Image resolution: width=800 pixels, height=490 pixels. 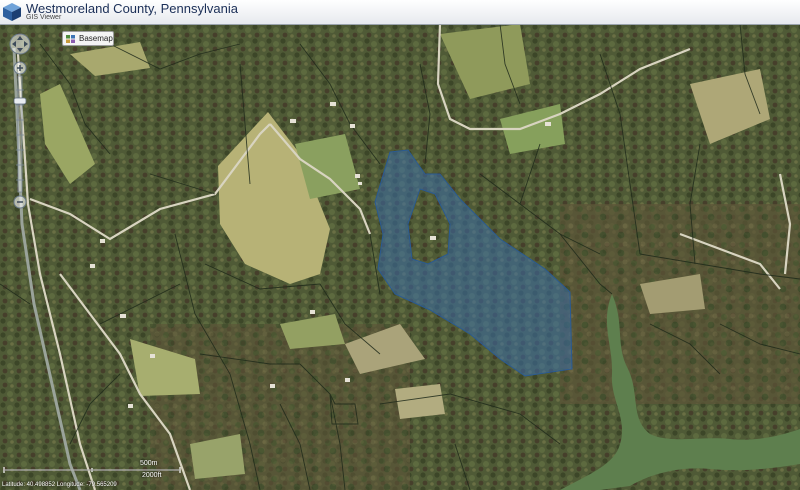 What do you see at coordinates (96, 38) in the screenshot?
I see `basemap-label: Basemap` at bounding box center [96, 38].